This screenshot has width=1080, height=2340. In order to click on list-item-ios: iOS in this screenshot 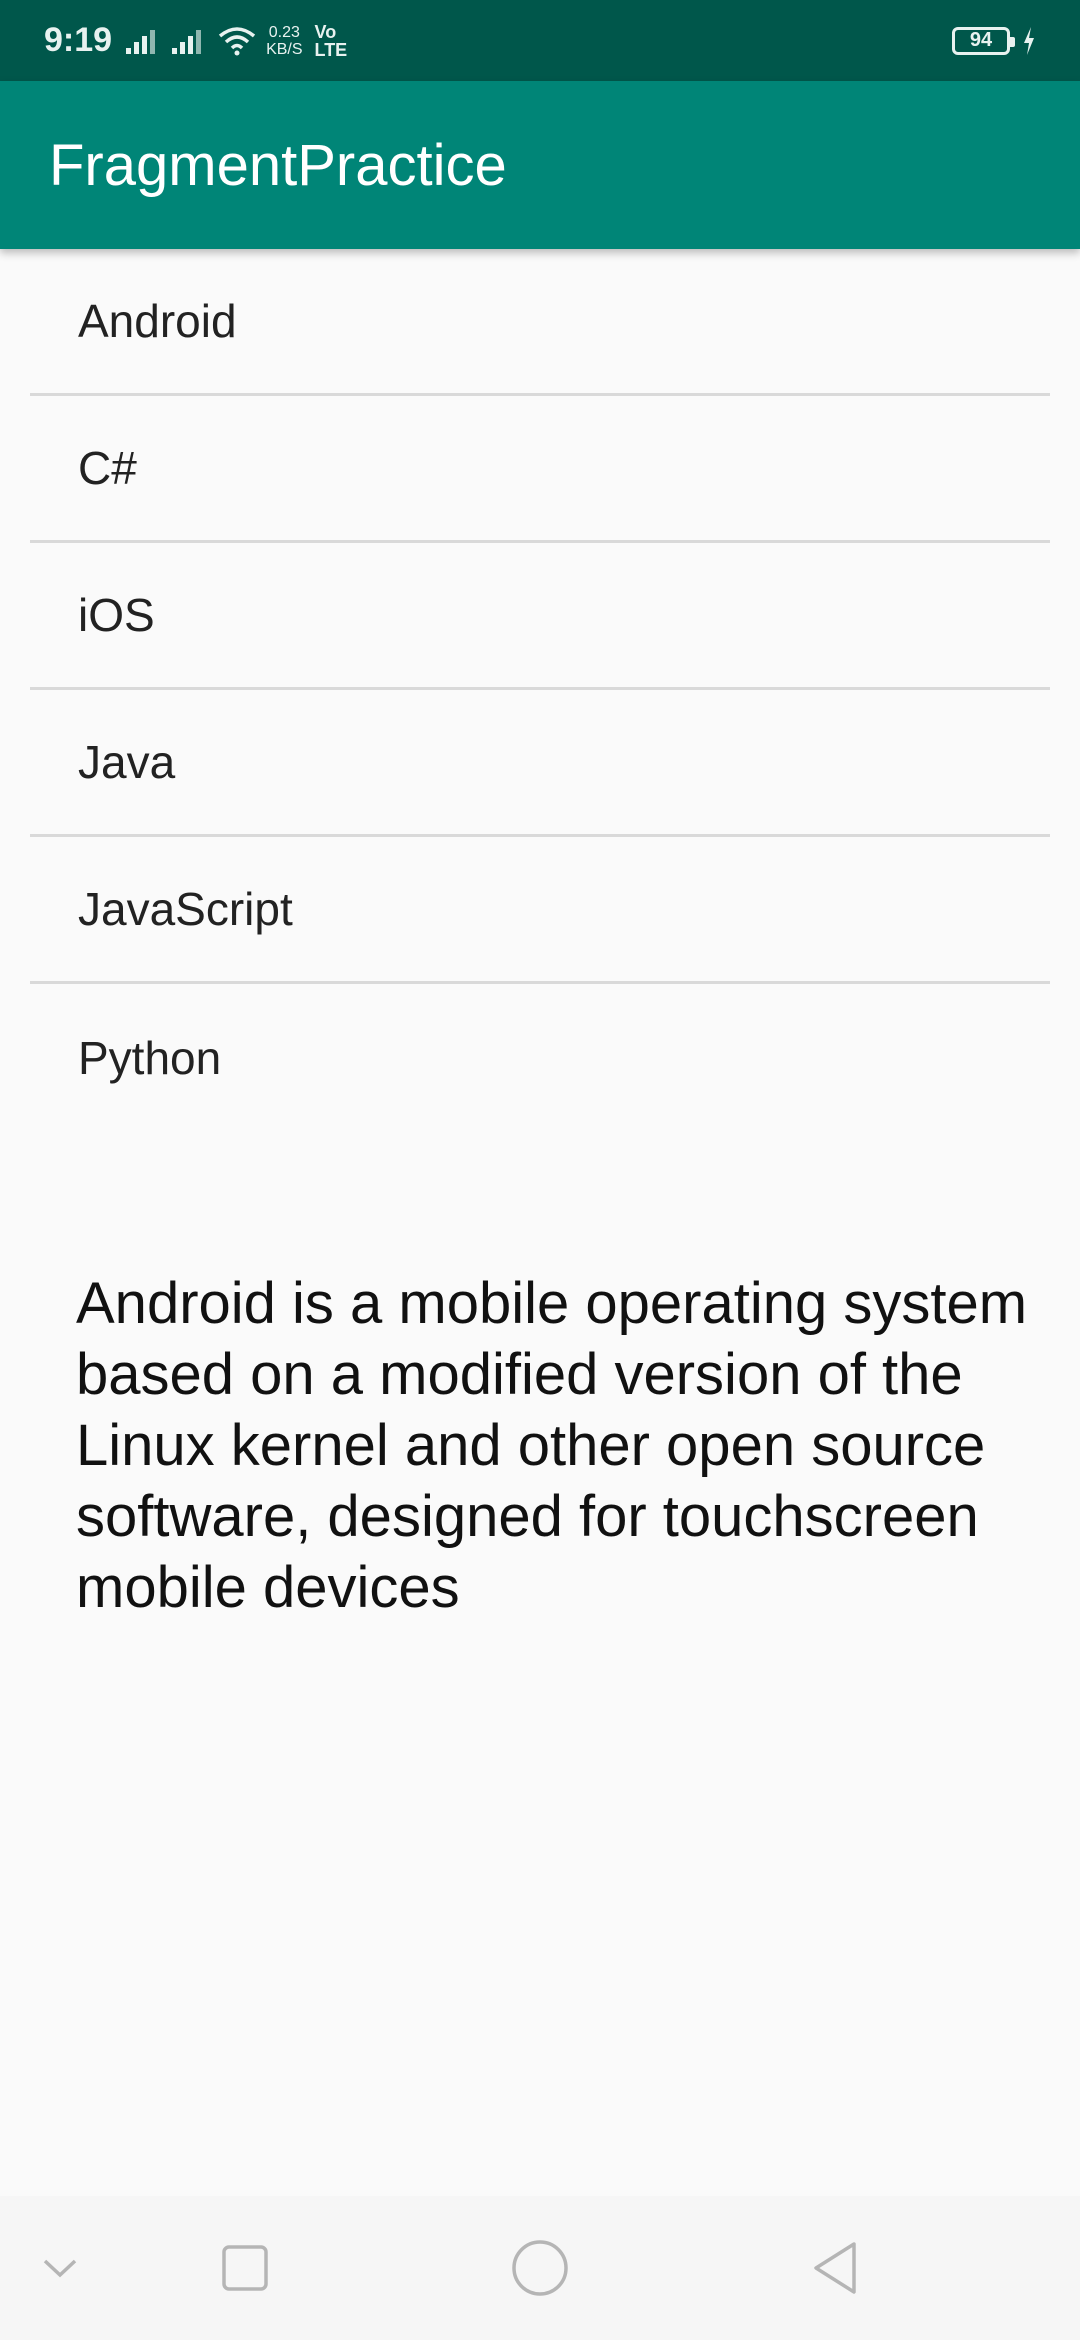, I will do `click(540, 616)`.